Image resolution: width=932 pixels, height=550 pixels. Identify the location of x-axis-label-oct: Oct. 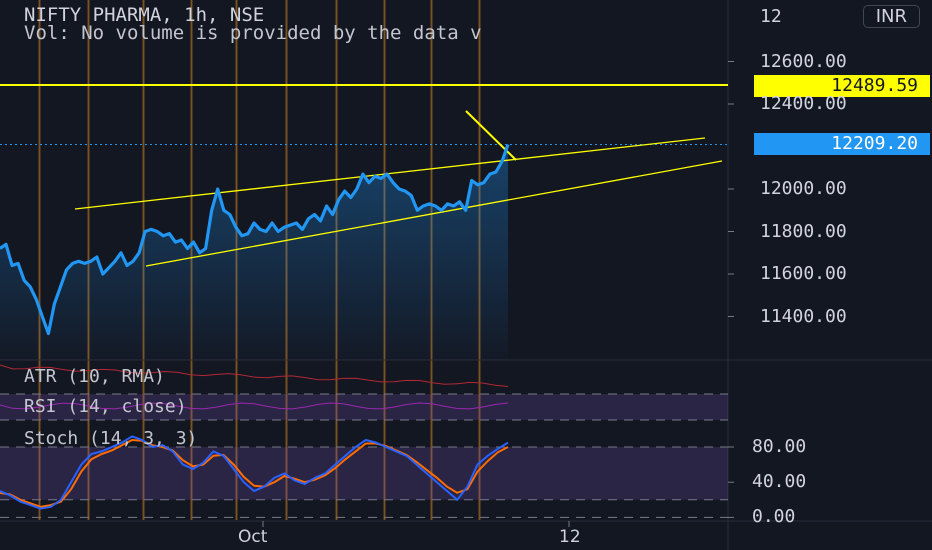
(253, 537).